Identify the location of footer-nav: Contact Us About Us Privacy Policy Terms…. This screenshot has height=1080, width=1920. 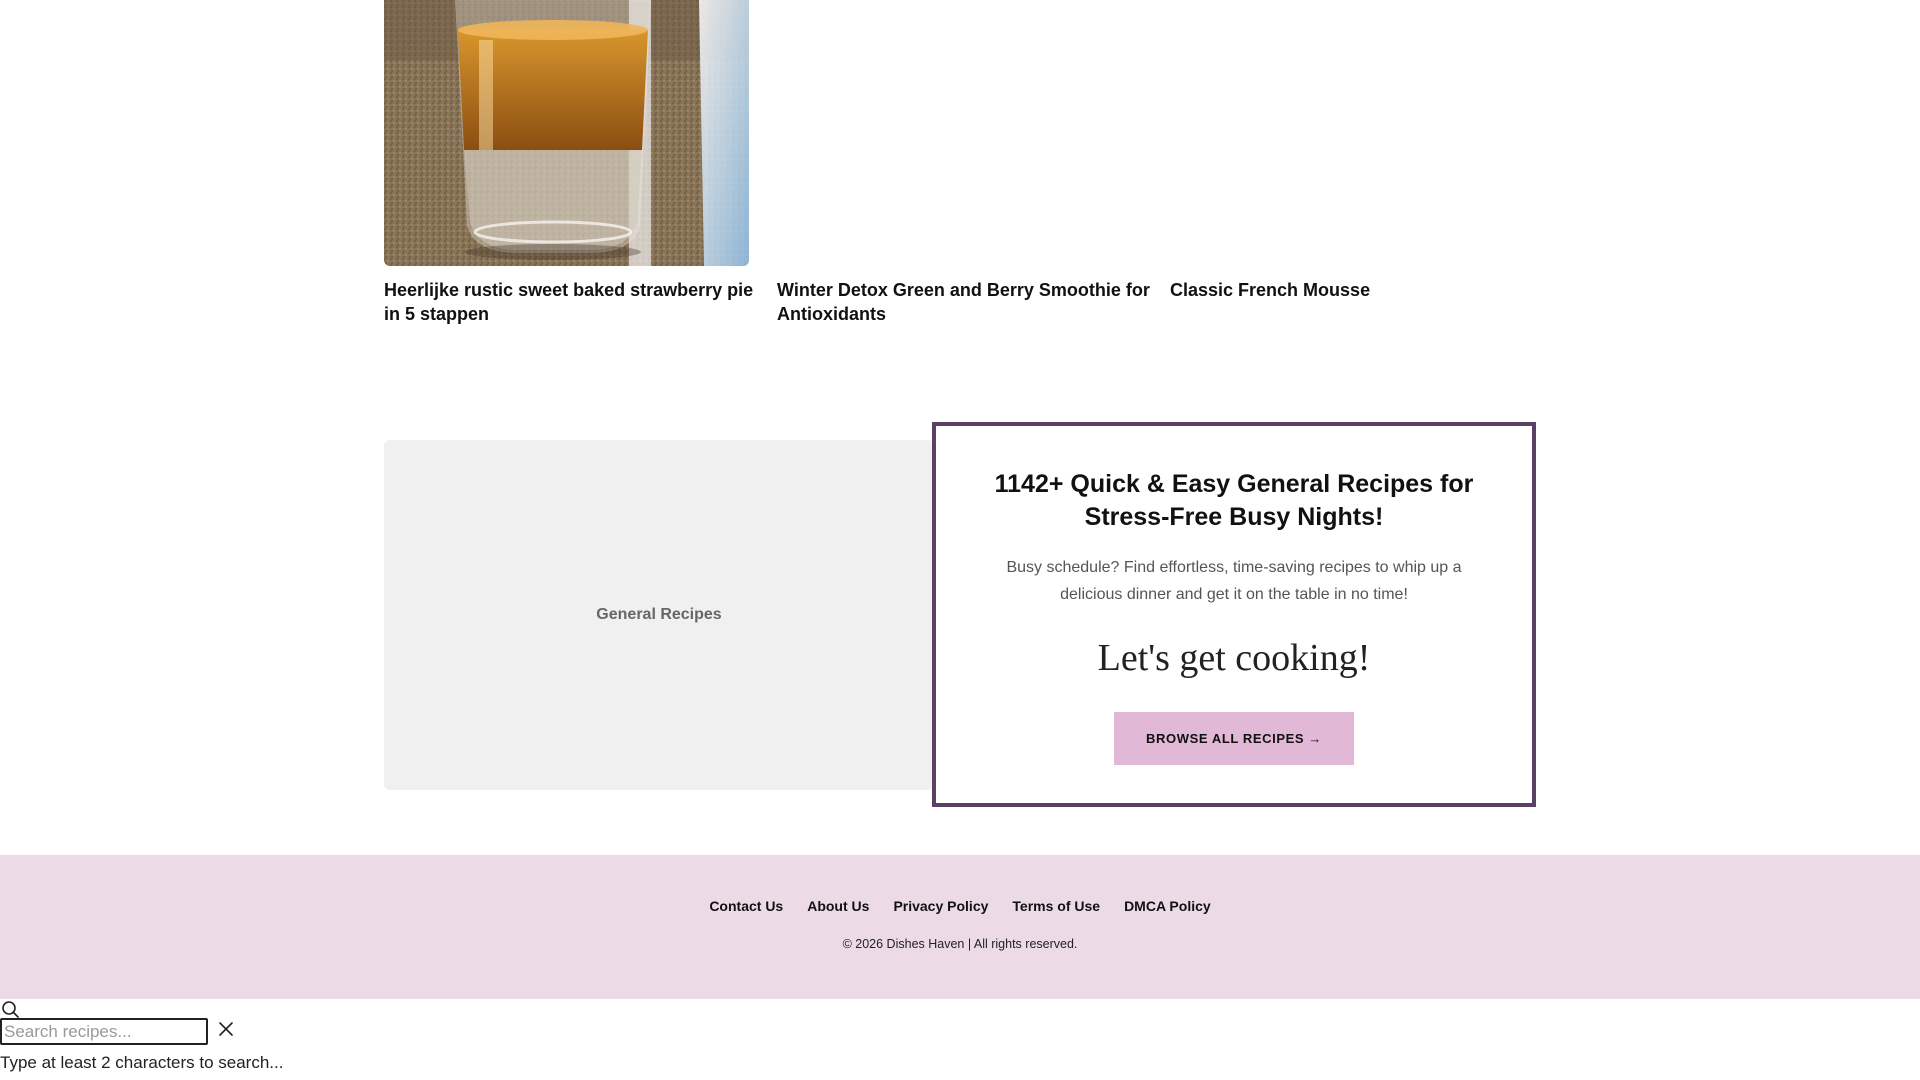
(960, 906).